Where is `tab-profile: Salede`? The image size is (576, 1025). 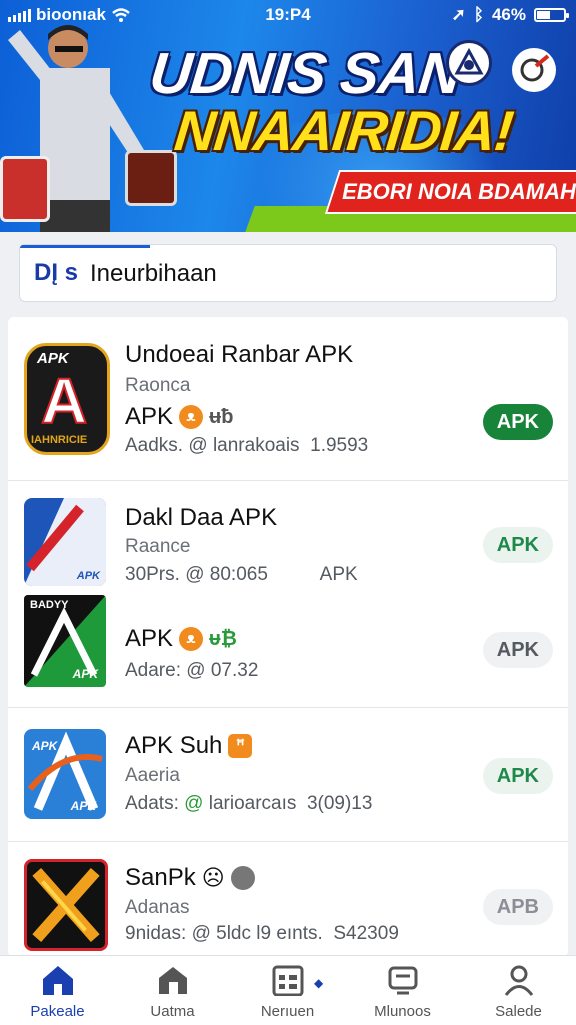 tab-profile: Salede is located at coordinates (518, 992).